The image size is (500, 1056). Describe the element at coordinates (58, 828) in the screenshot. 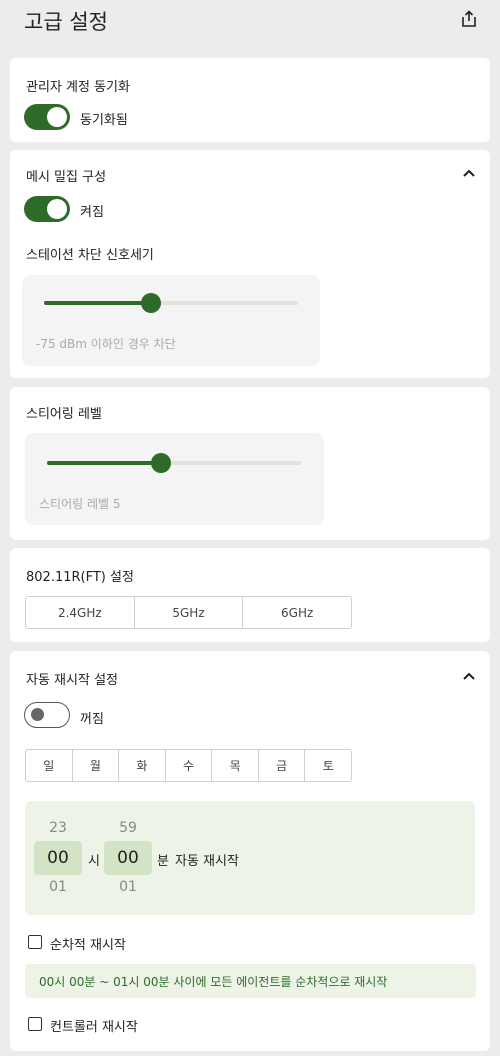

I see `hour-prev: 23` at that location.